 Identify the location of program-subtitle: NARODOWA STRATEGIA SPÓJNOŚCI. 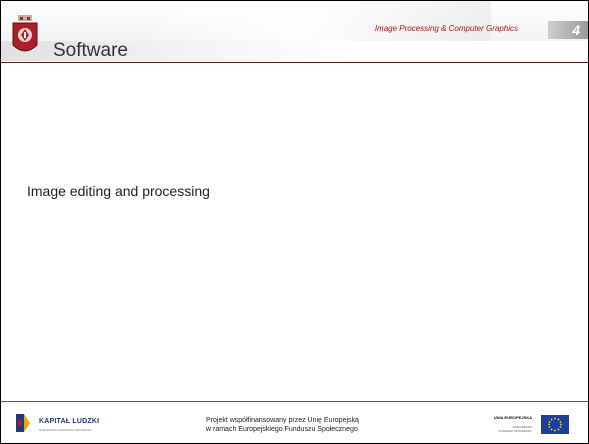
(66, 430).